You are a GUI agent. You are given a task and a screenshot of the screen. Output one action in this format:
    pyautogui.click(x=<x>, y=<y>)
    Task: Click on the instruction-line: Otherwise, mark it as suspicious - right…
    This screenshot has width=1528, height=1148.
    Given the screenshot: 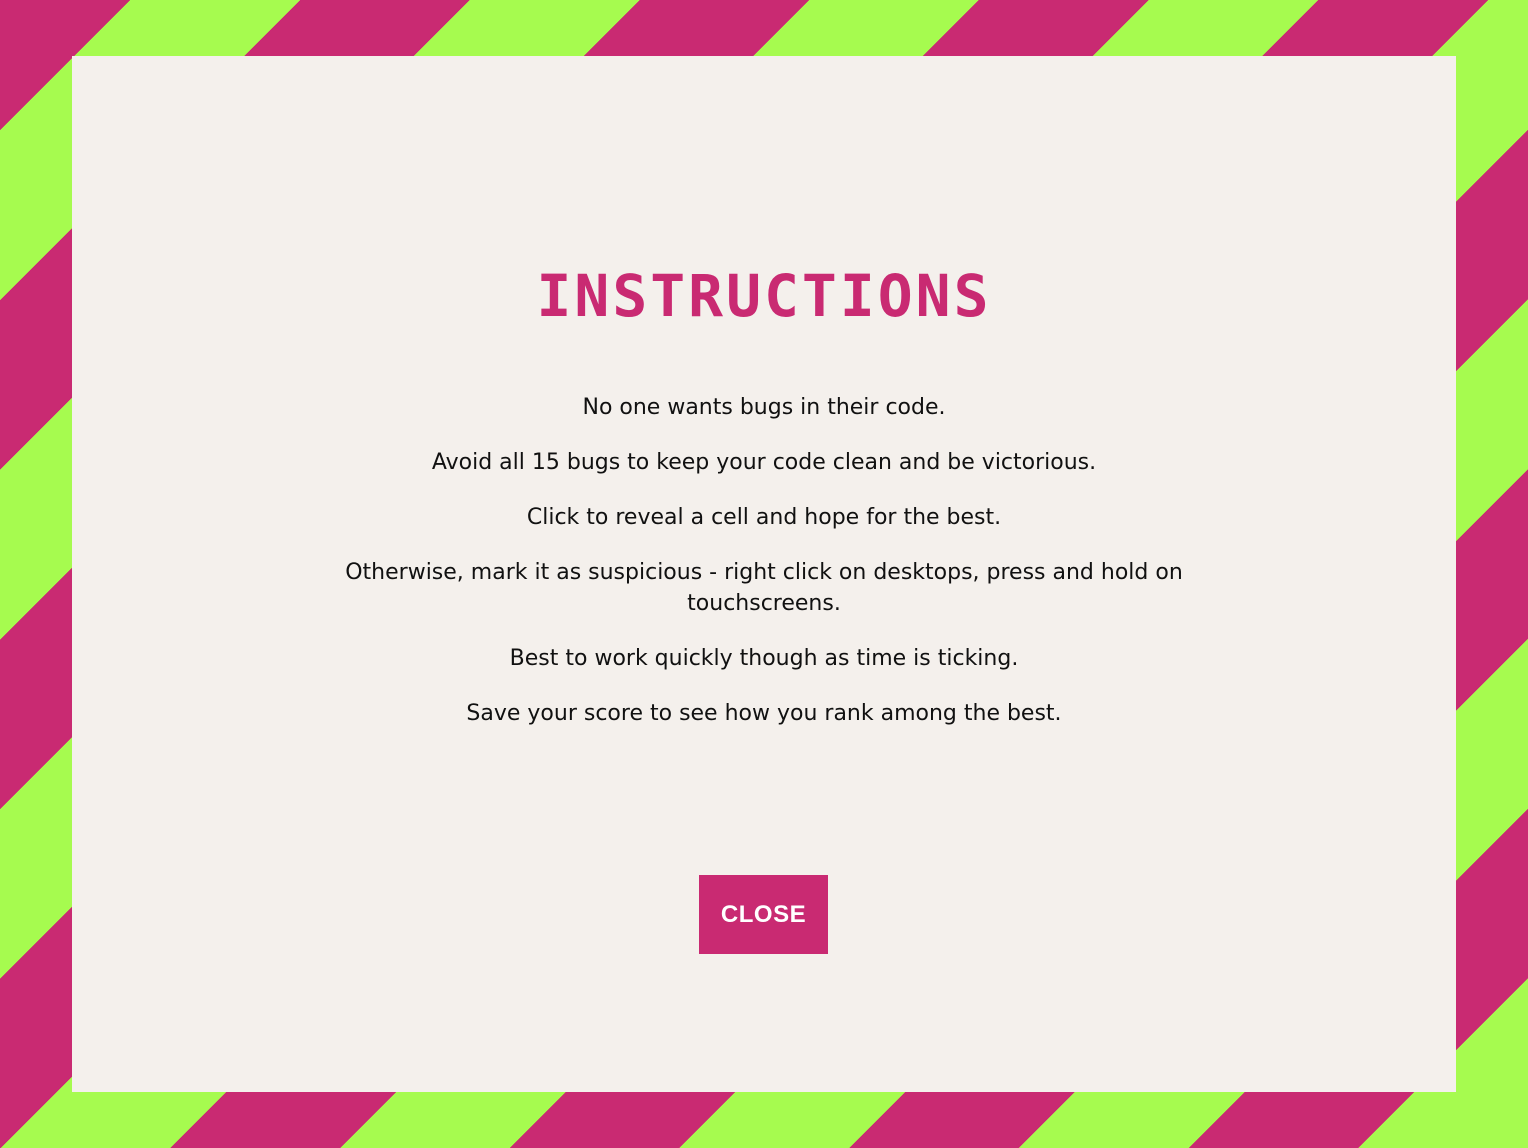 What is the action you would take?
    pyautogui.click(x=764, y=588)
    